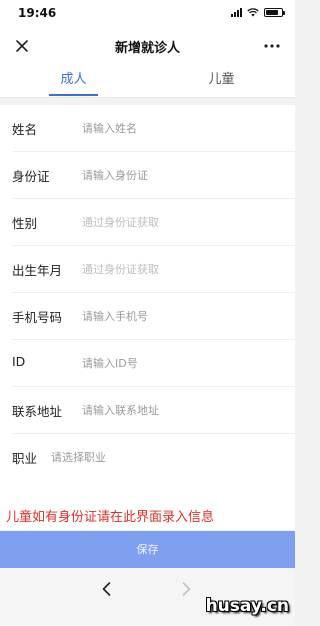 The height and width of the screenshot is (626, 320). What do you see at coordinates (147, 457) in the screenshot?
I see `field-occupation: 职业 请选择职业` at bounding box center [147, 457].